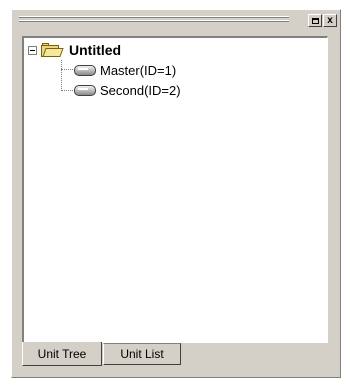 The image size is (350, 387). I want to click on tab-strip: Unit Tree Unit List, so click(175, 355).